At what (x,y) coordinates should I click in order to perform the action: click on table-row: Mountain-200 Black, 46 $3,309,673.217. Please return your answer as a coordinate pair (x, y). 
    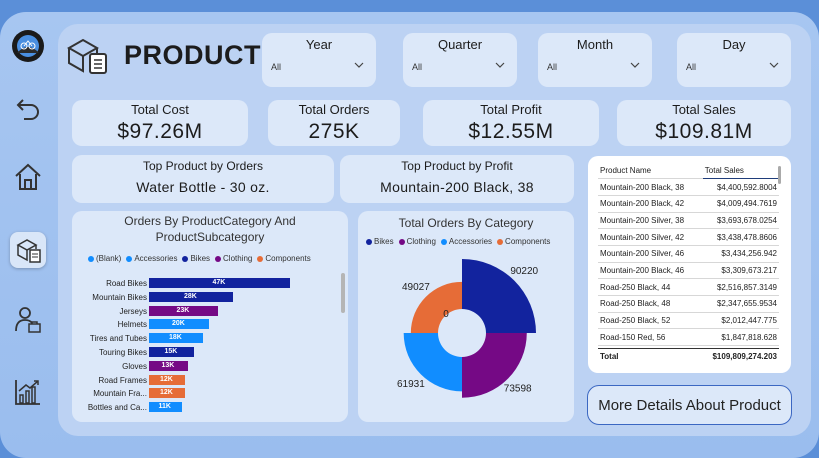
    Looking at the image, I should click on (688, 271).